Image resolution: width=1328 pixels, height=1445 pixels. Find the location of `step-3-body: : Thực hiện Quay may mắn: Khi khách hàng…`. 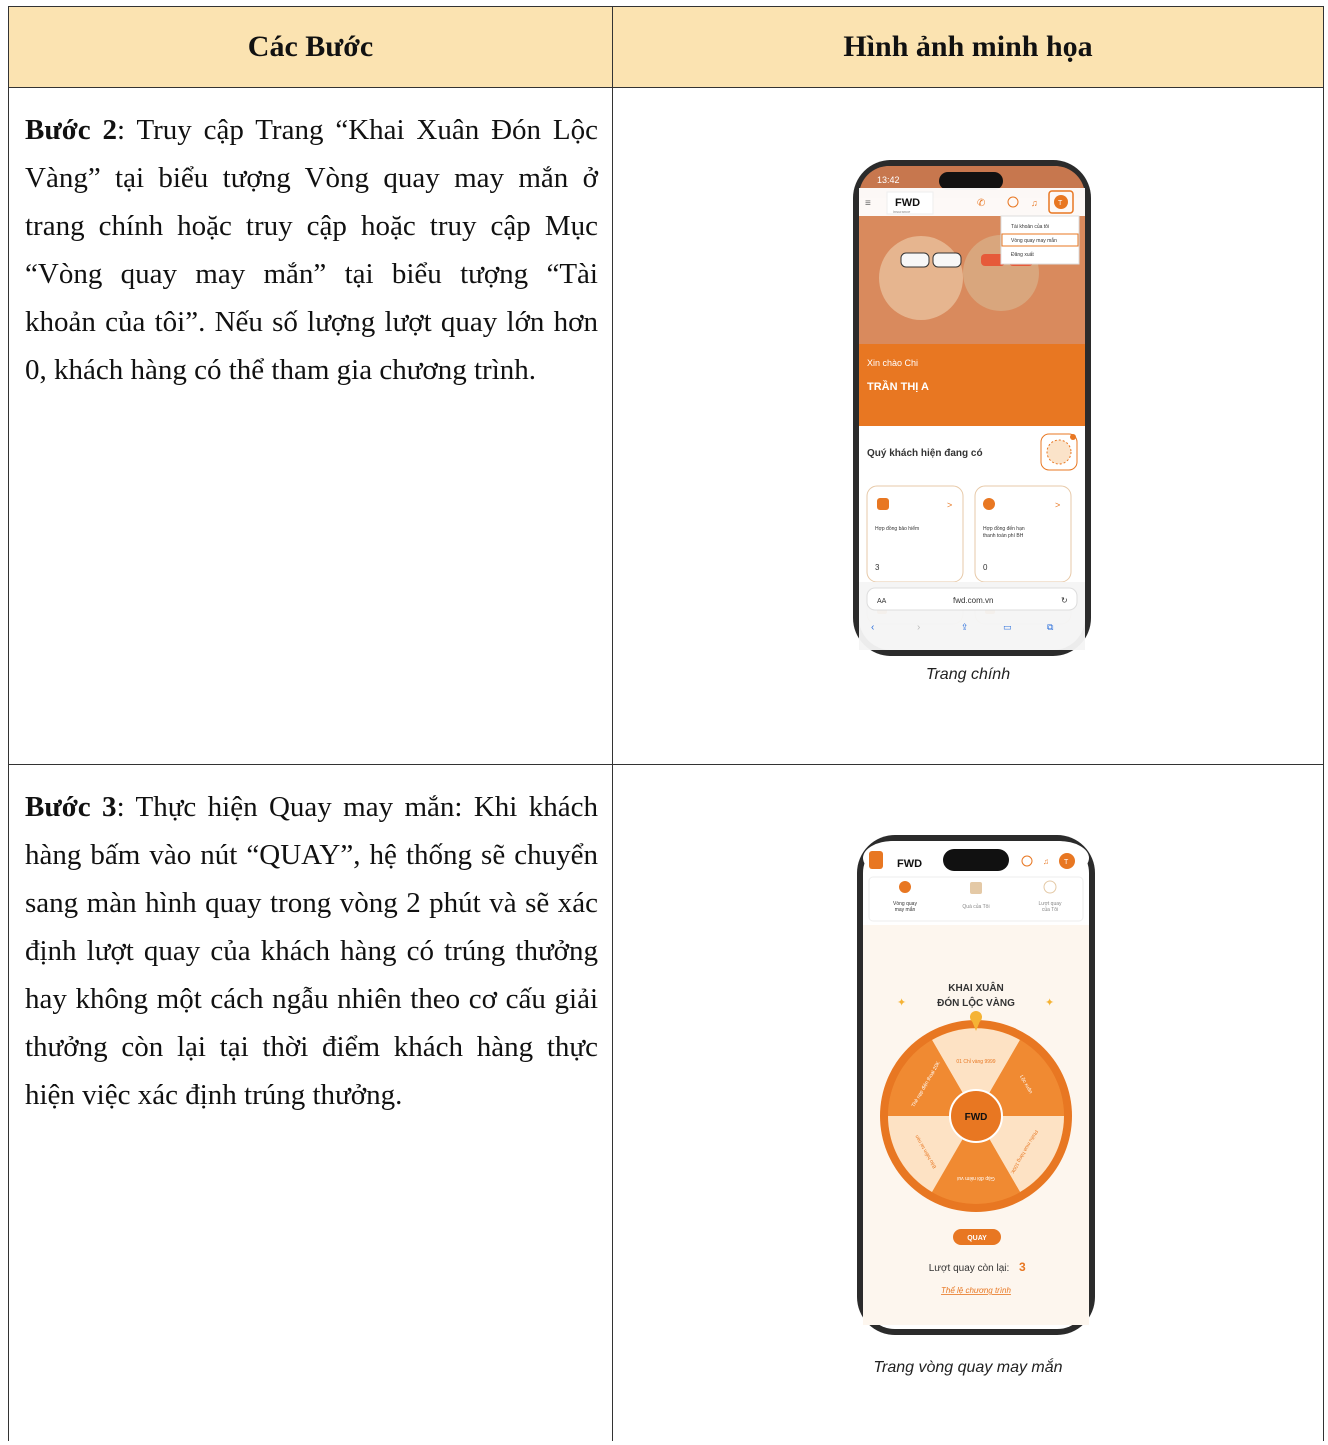

step-3-body: : Thực hiện Quay may mắn: Khi khách hàng… is located at coordinates (311, 951).